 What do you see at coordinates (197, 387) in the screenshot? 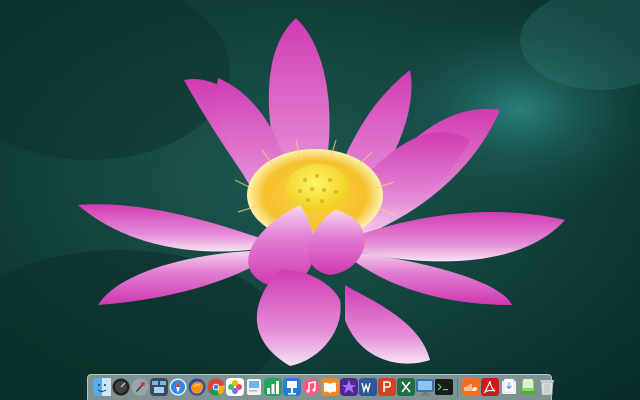
I see `firefox-icon` at bounding box center [197, 387].